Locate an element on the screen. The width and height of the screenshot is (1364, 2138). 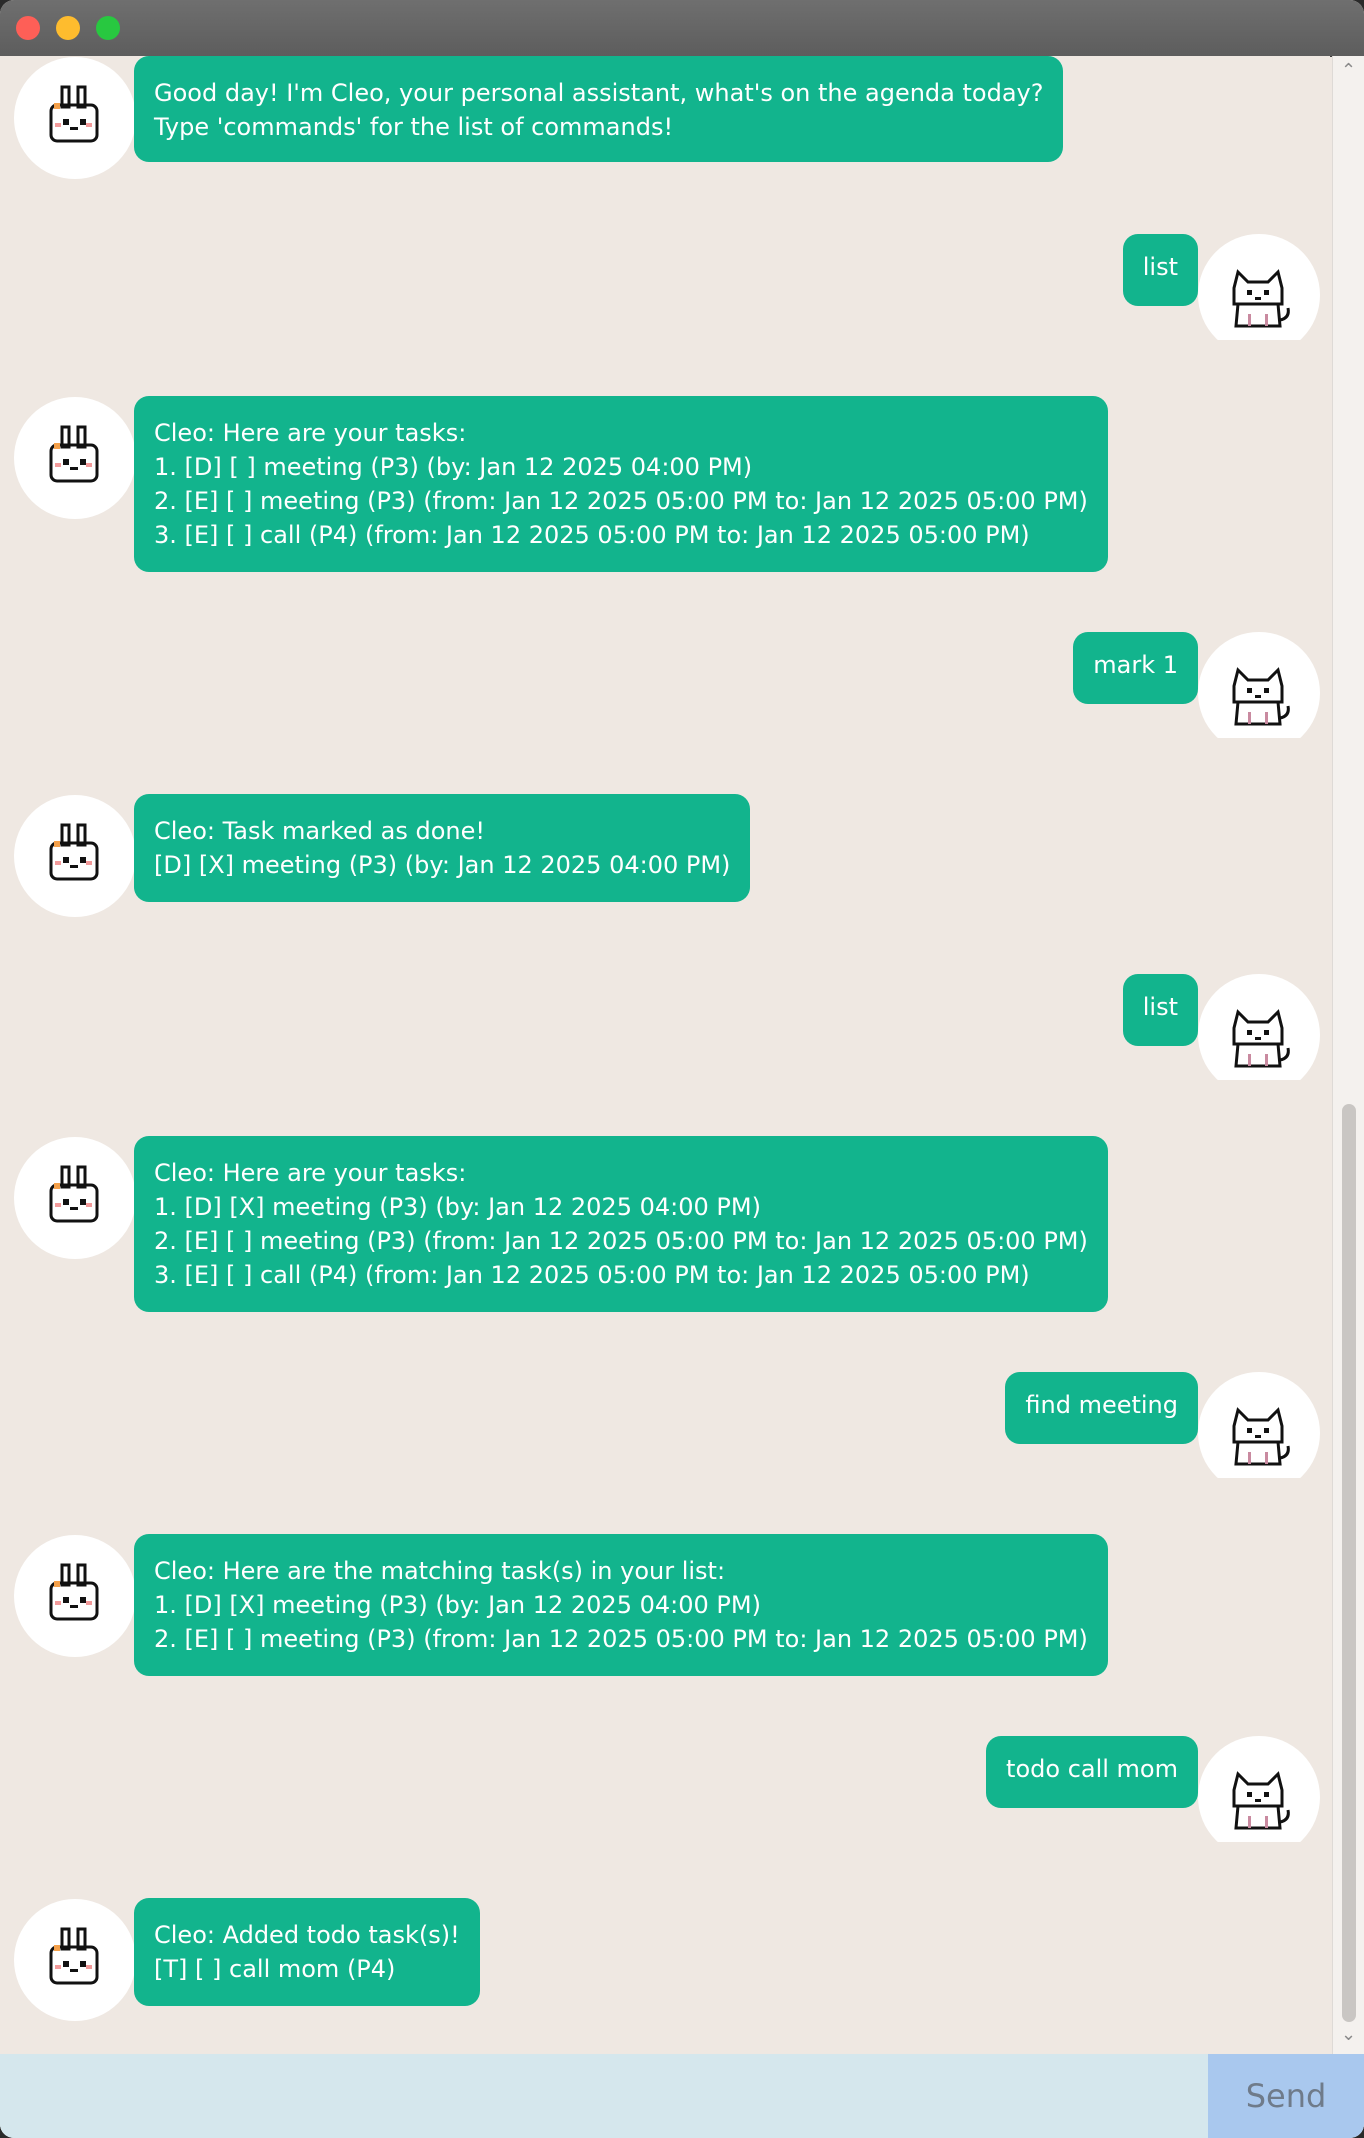
scrollbar-thumb is located at coordinates (1349, 1563).